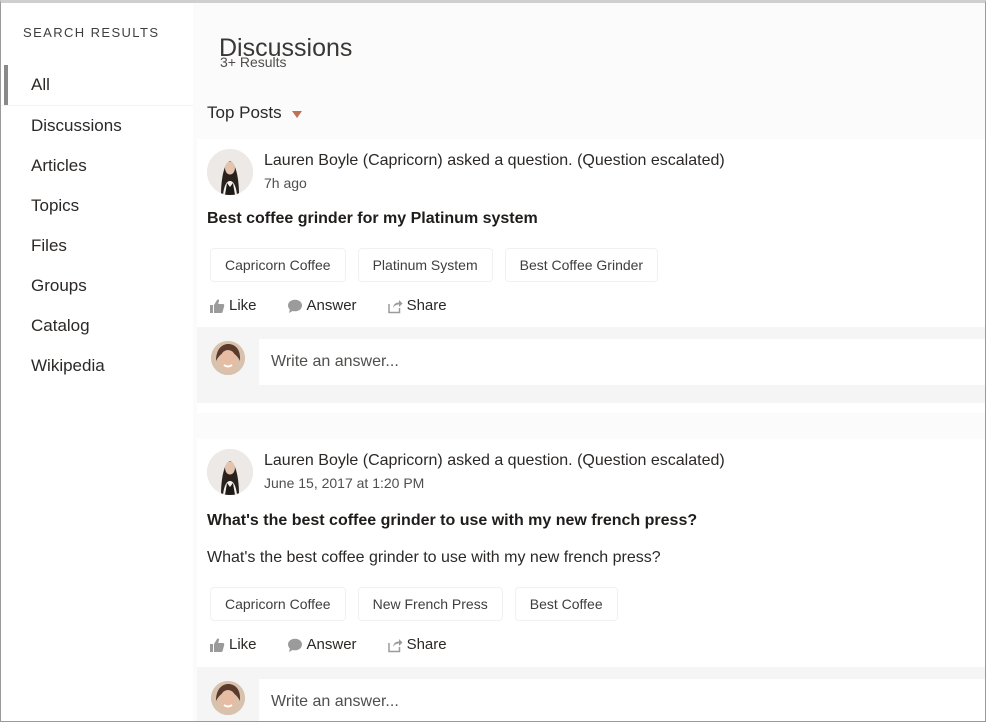  I want to click on sidebar-item-articles: Articles, so click(97, 166).